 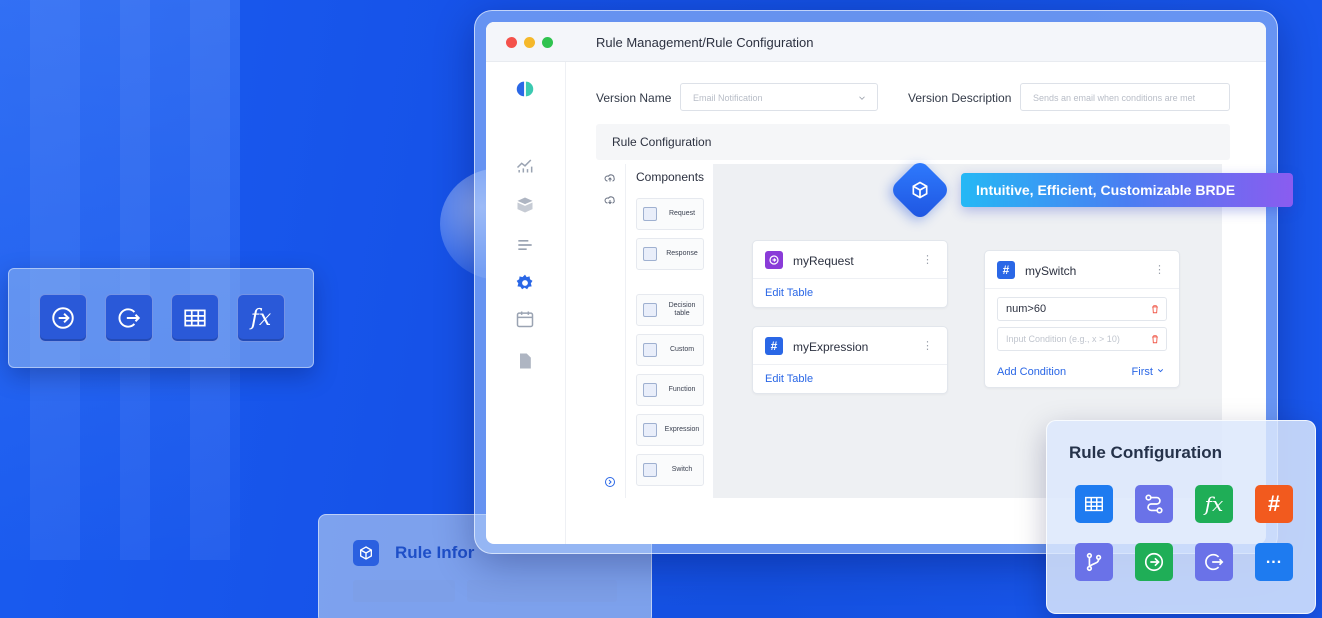 What do you see at coordinates (525, 245) in the screenshot?
I see `list-icon` at bounding box center [525, 245].